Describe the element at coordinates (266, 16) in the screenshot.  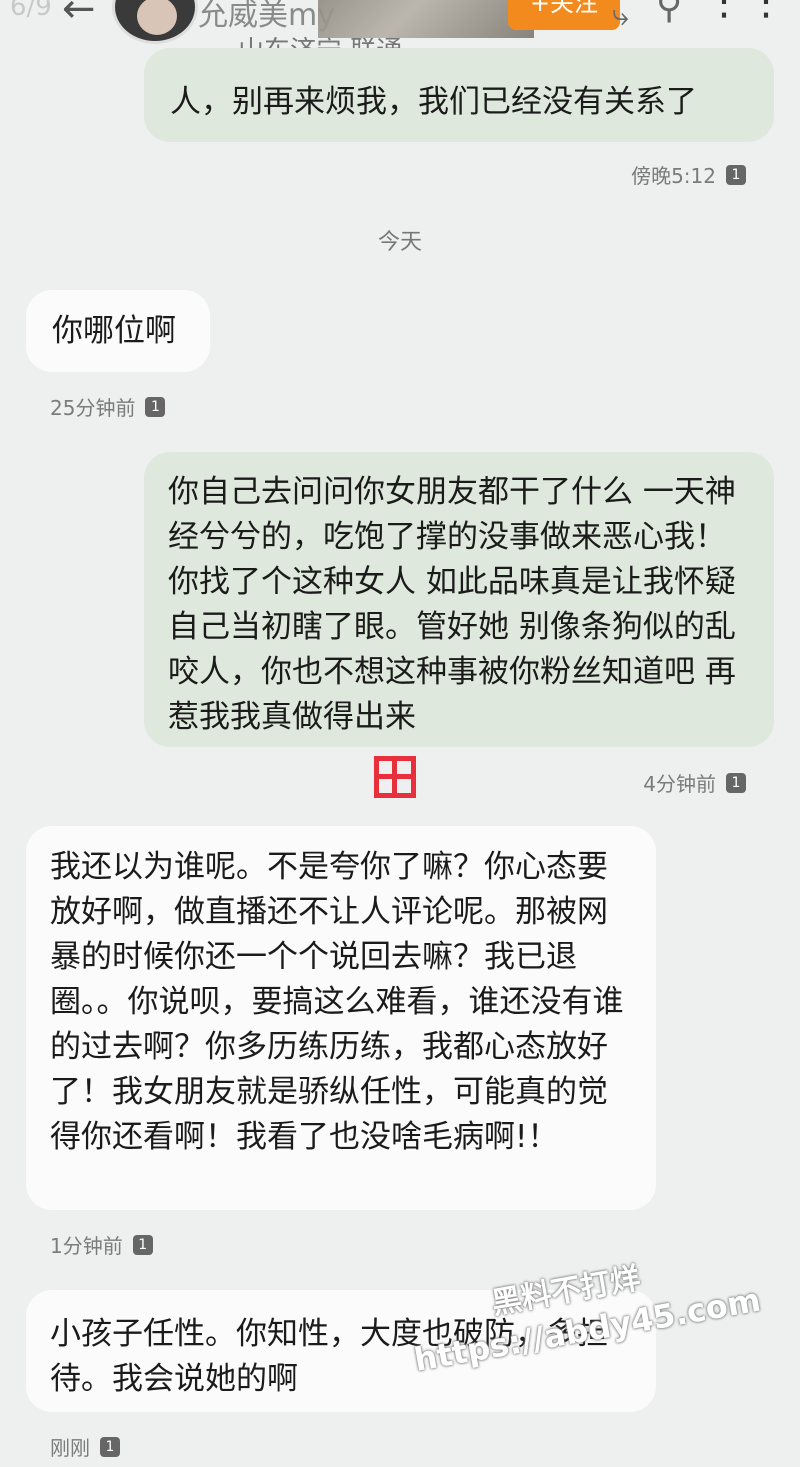
I see `contact-name: 允威美my` at that location.